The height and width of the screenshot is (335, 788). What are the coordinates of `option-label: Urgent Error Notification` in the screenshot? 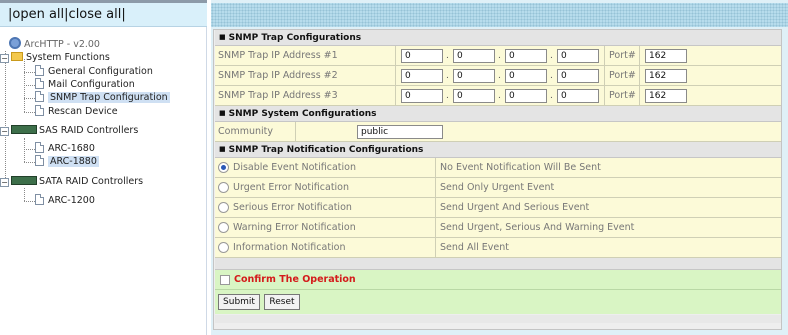 It's located at (291, 187).